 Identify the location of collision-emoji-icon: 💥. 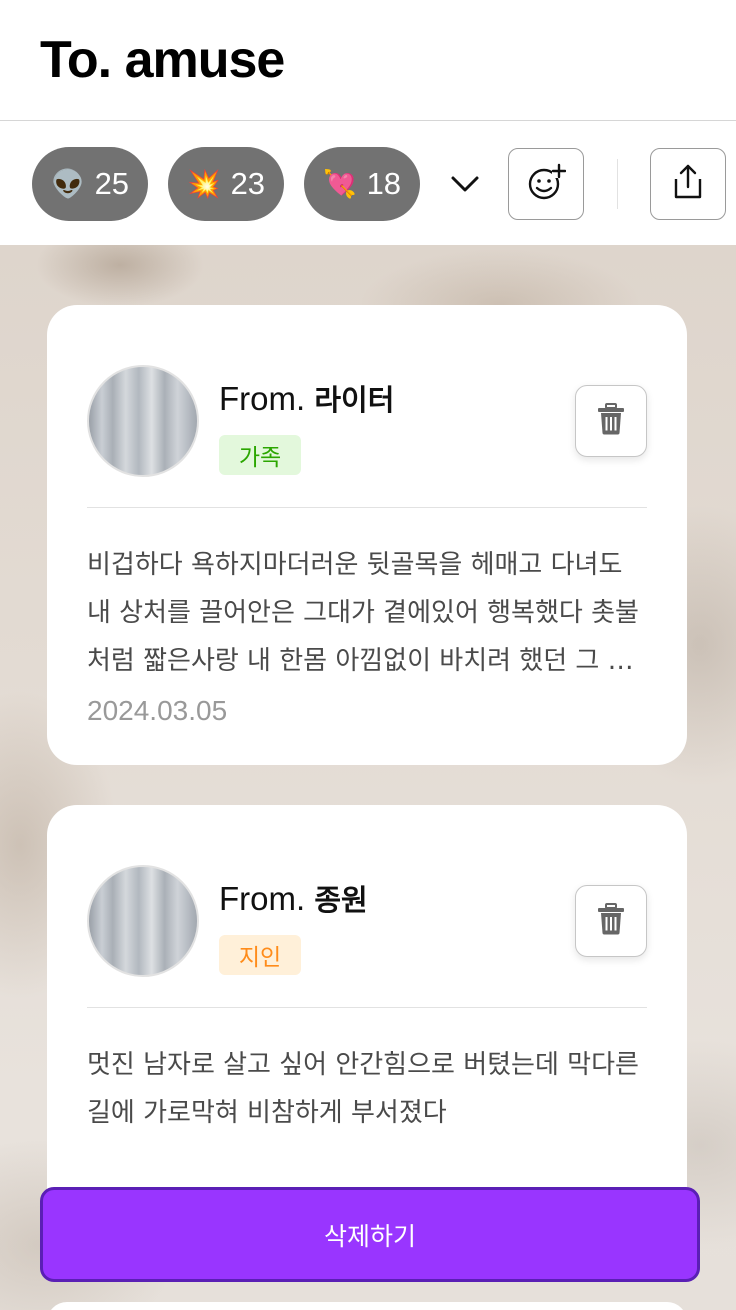
(203, 183).